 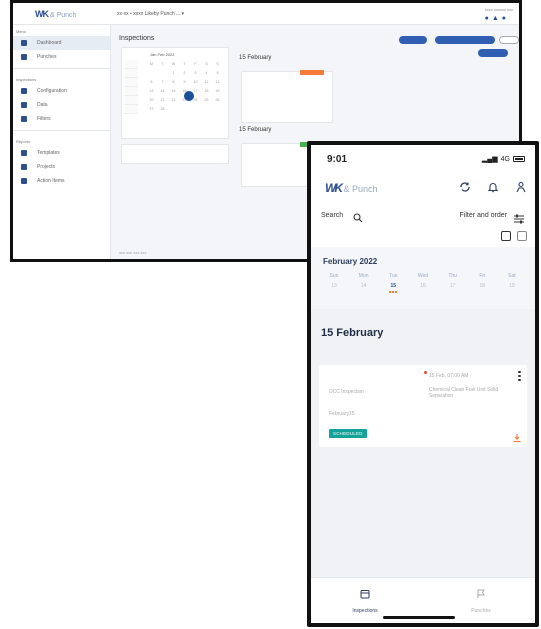 What do you see at coordinates (482, 278) in the screenshot?
I see `weekday-label: Fri` at bounding box center [482, 278].